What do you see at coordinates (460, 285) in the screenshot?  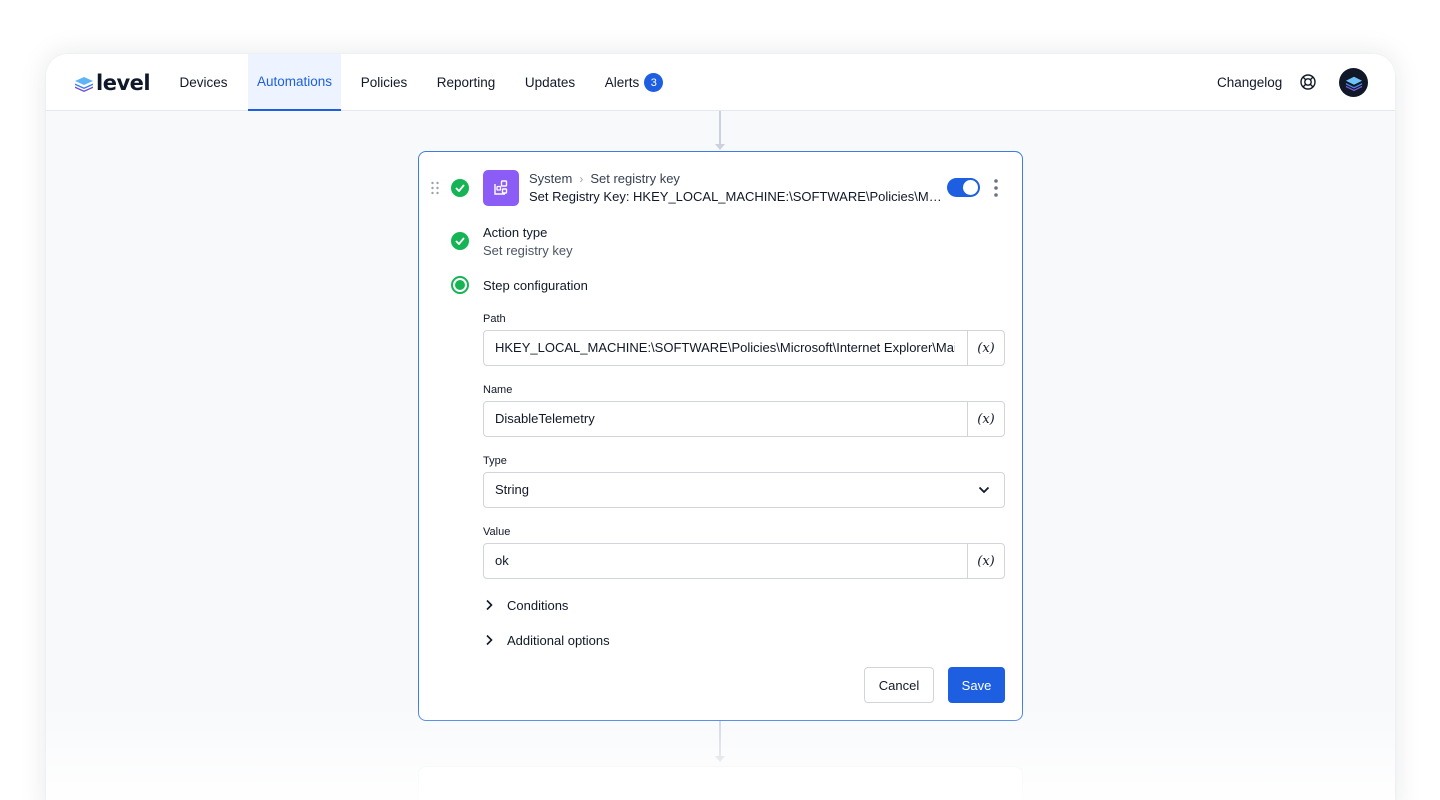 I see `step-configuration-active-icon` at bounding box center [460, 285].